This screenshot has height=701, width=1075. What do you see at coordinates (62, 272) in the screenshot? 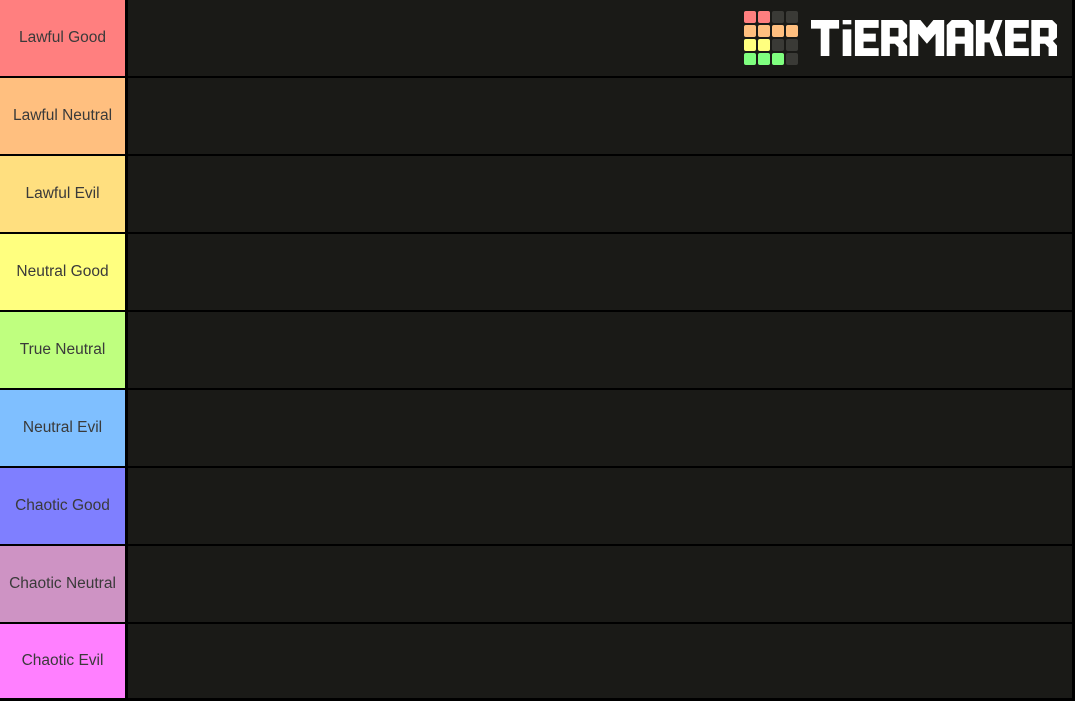
I see `tier-label-neutral-good: Neutral Good` at bounding box center [62, 272].